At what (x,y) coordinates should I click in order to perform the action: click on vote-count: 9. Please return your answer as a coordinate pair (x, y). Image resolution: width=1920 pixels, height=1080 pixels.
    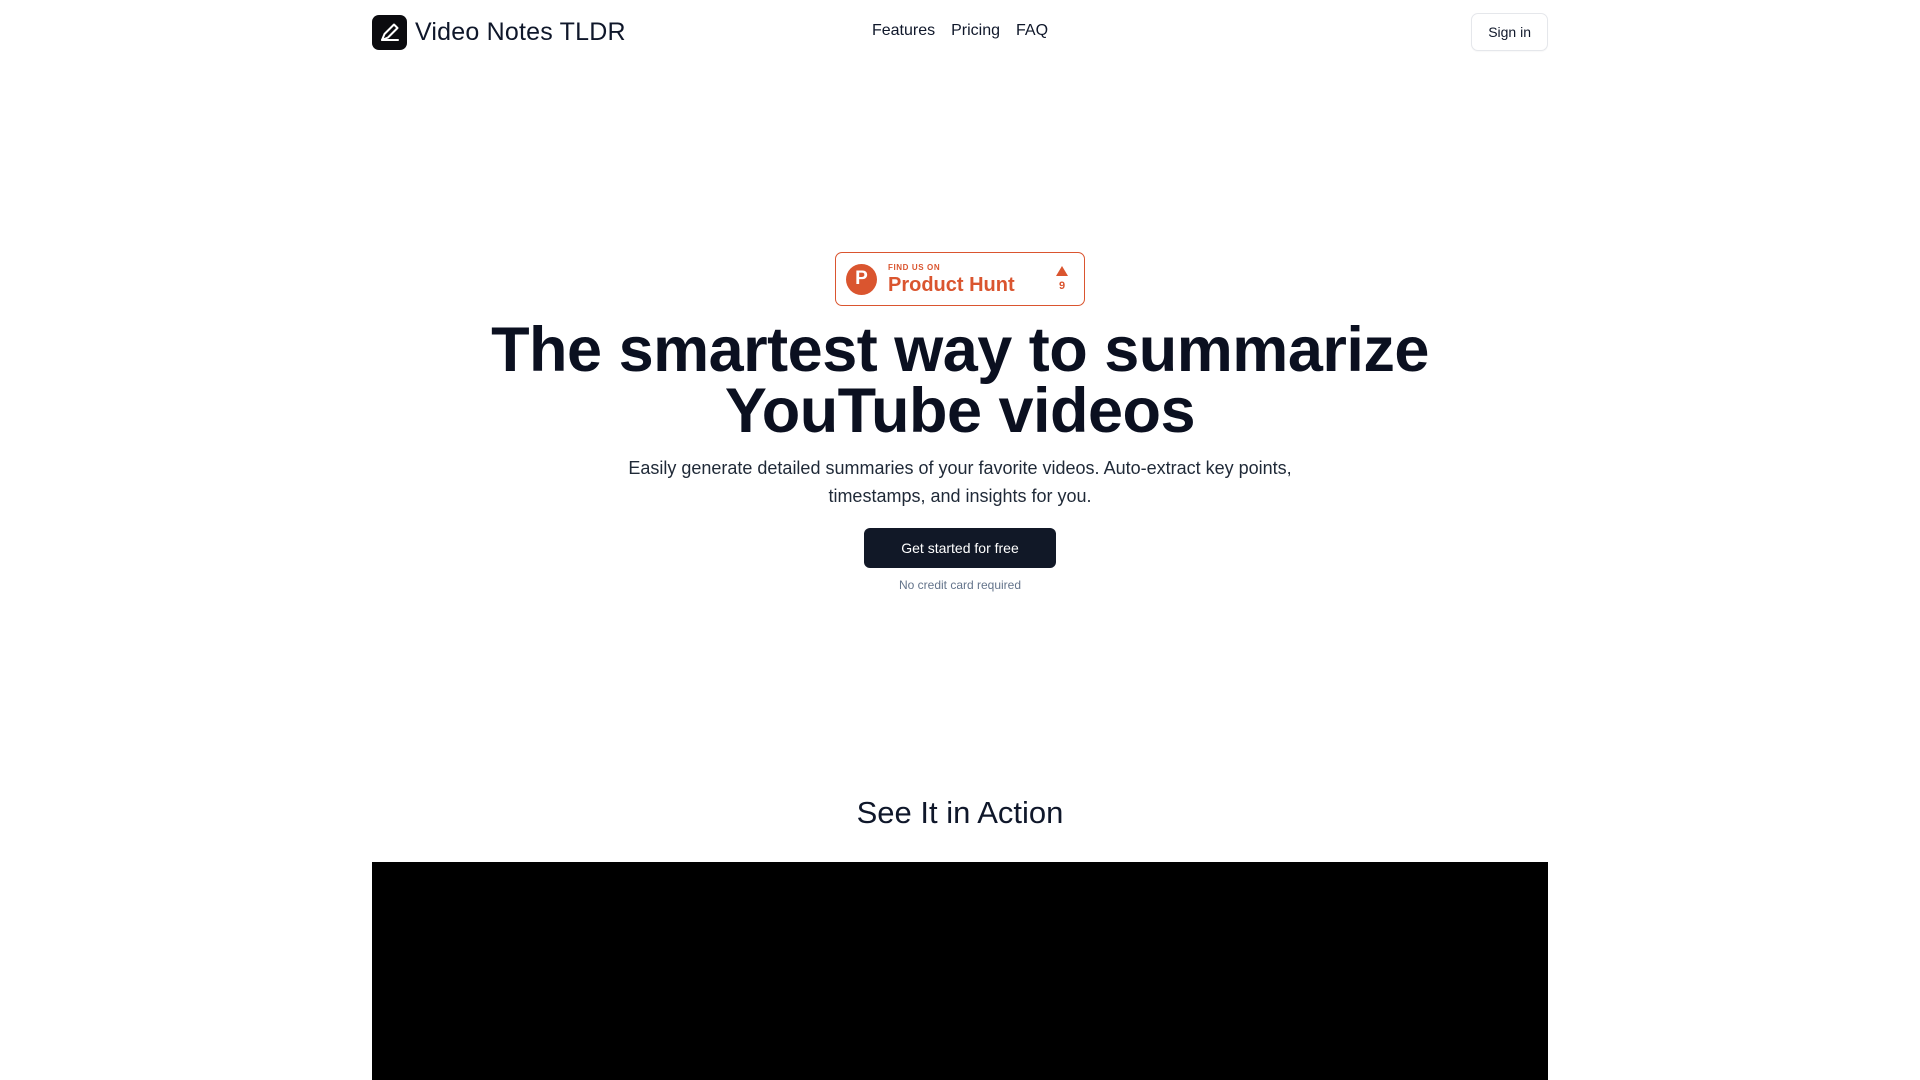
    Looking at the image, I should click on (1062, 286).